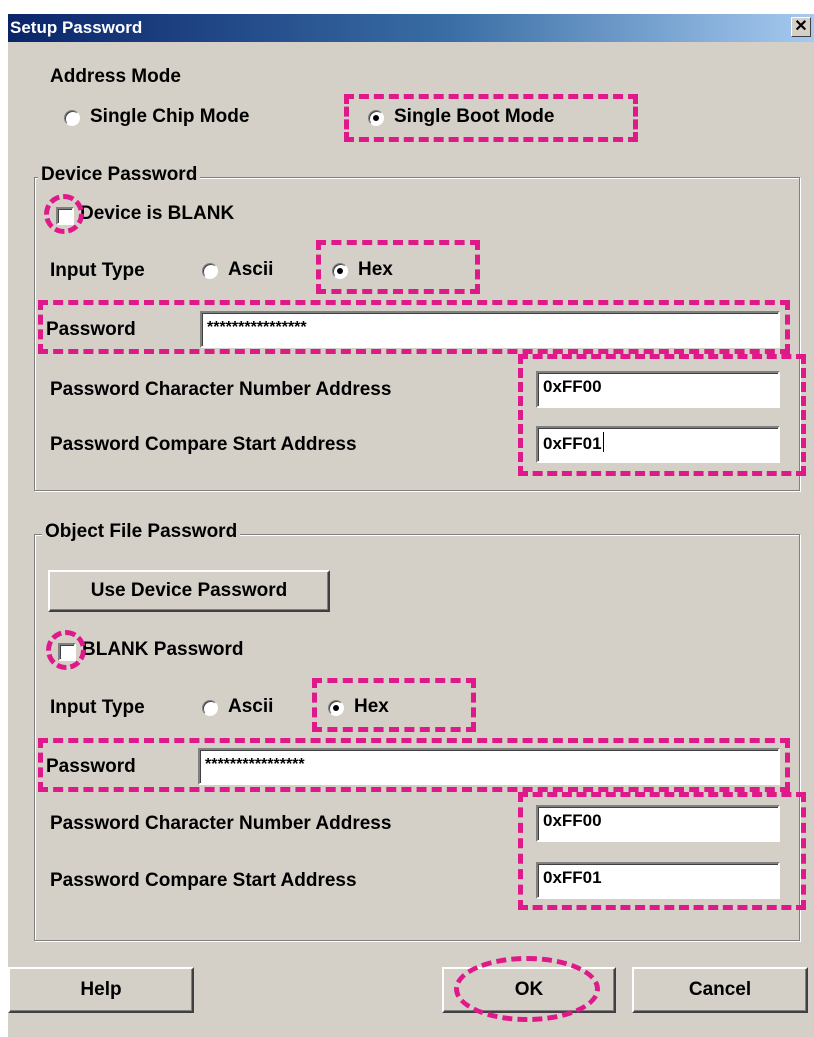 The width and height of the screenshot is (814, 1037). Describe the element at coordinates (490, 329) in the screenshot. I see `device-password-input: ****************` at that location.